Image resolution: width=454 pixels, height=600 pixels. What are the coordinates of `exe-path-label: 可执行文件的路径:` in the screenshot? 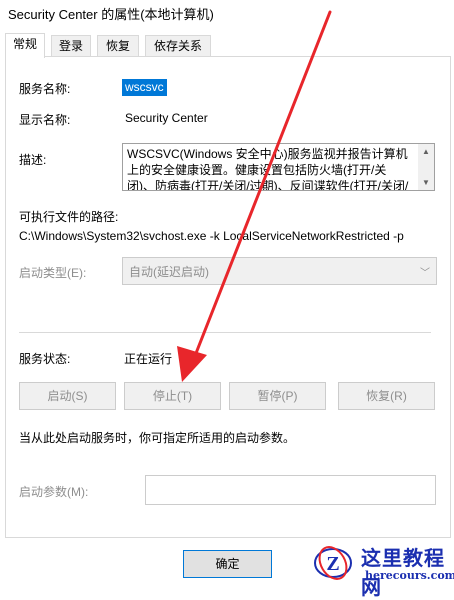 It's located at (69, 217).